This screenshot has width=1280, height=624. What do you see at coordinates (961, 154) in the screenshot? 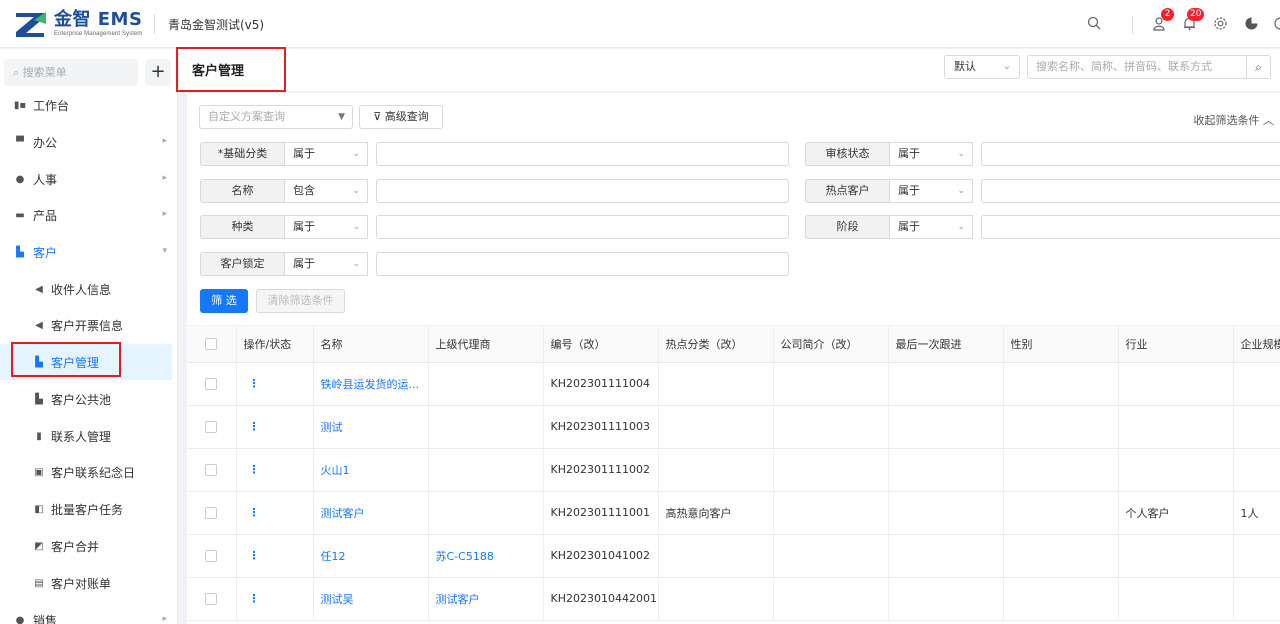
I see `chevron-down-icon: ⌄` at bounding box center [961, 154].